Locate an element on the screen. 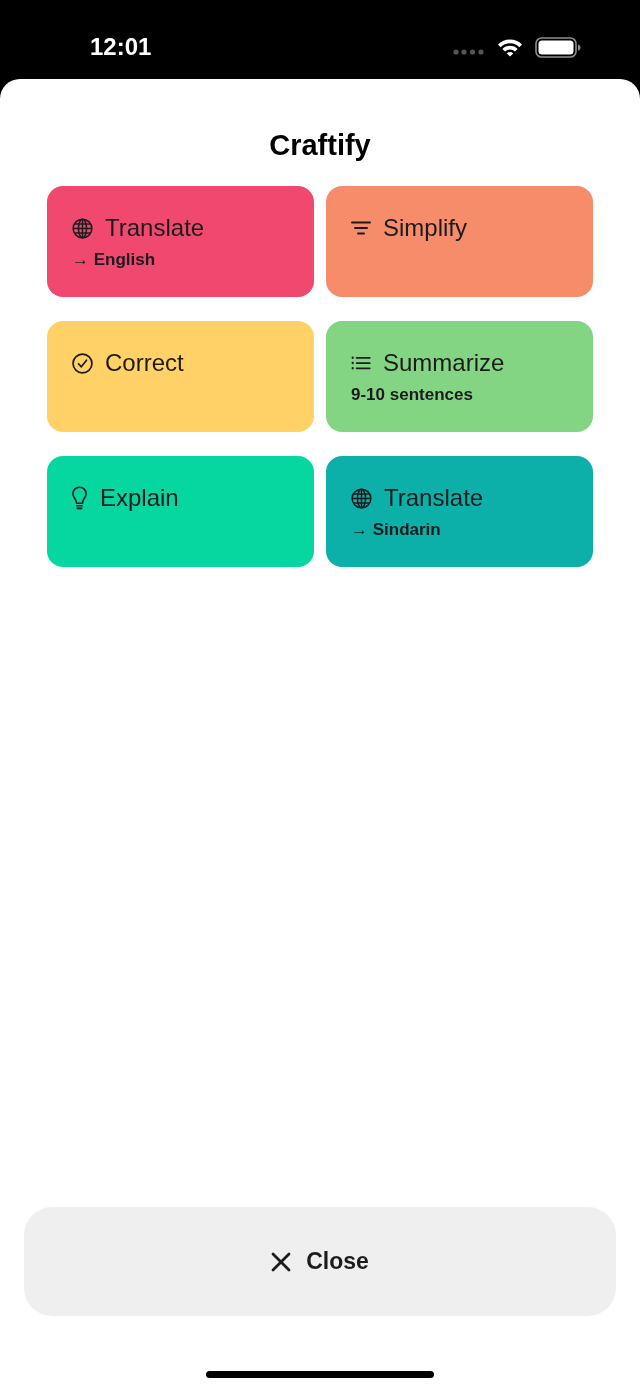 The image size is (640, 1390). sheet-title: Craftify is located at coordinates (320, 145).